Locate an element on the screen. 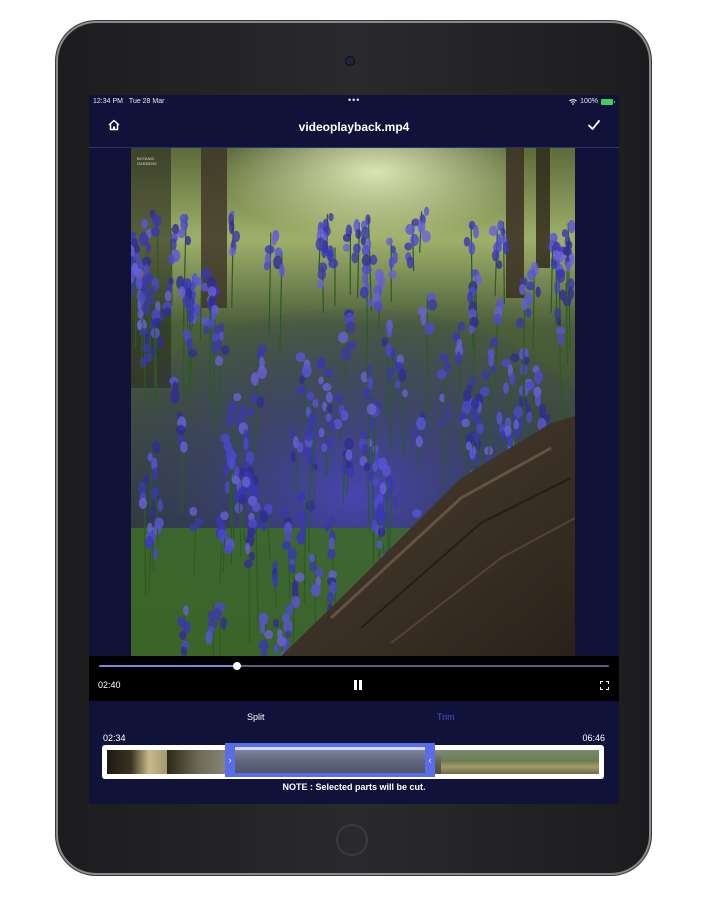 This screenshot has height=900, width=707. trim-selection-fill is located at coordinates (330, 760).